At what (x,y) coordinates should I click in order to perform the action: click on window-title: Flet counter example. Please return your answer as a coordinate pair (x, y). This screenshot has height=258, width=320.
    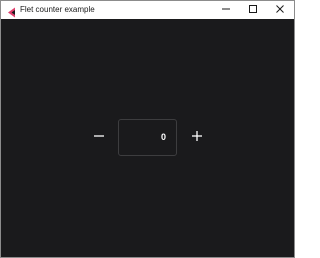
    Looking at the image, I should click on (57, 9).